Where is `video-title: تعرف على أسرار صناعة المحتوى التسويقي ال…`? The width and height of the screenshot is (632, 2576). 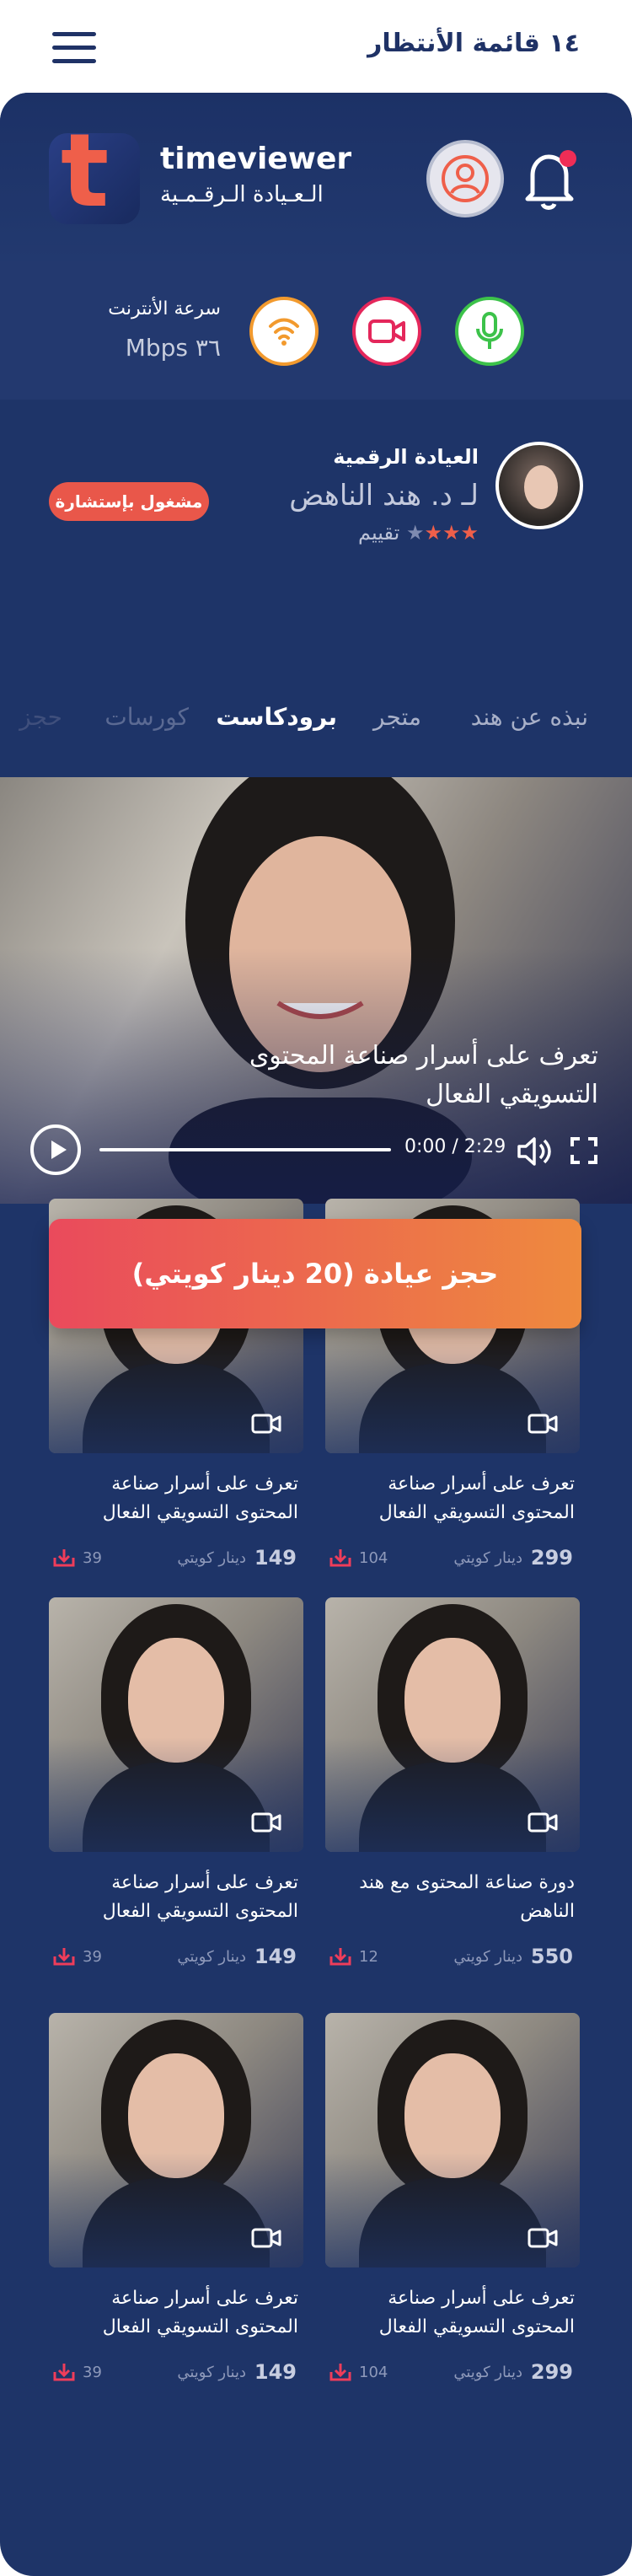 video-title: تعرف على أسرار صناعة المحتوى التسويقي ال… is located at coordinates (424, 1075).